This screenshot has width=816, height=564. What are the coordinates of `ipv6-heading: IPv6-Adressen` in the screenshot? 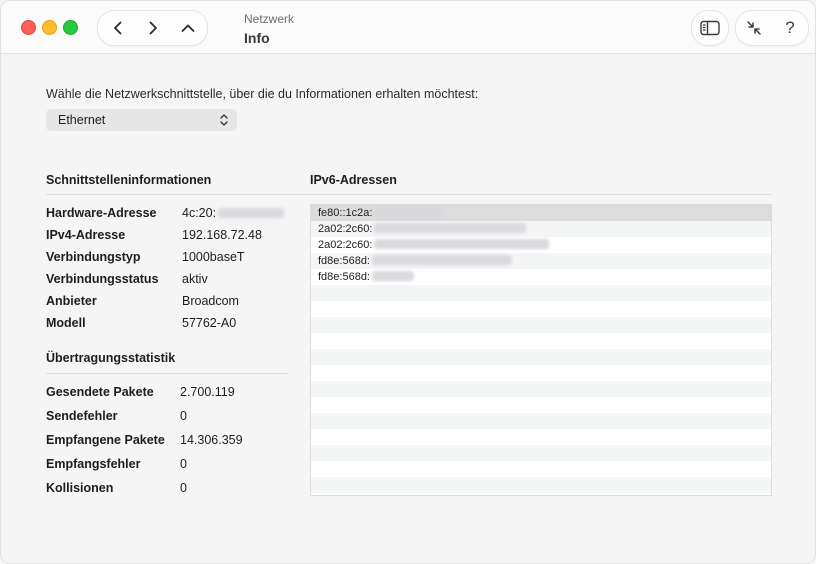 It's located at (353, 180).